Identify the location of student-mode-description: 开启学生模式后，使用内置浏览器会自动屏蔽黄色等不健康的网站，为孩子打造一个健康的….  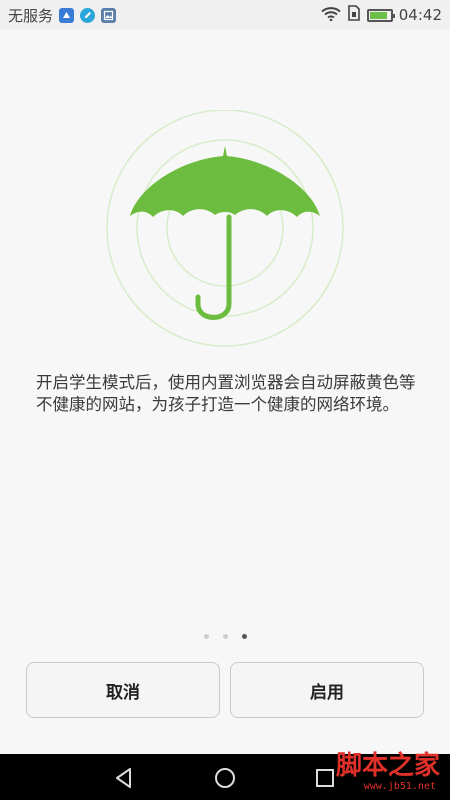
(226, 393).